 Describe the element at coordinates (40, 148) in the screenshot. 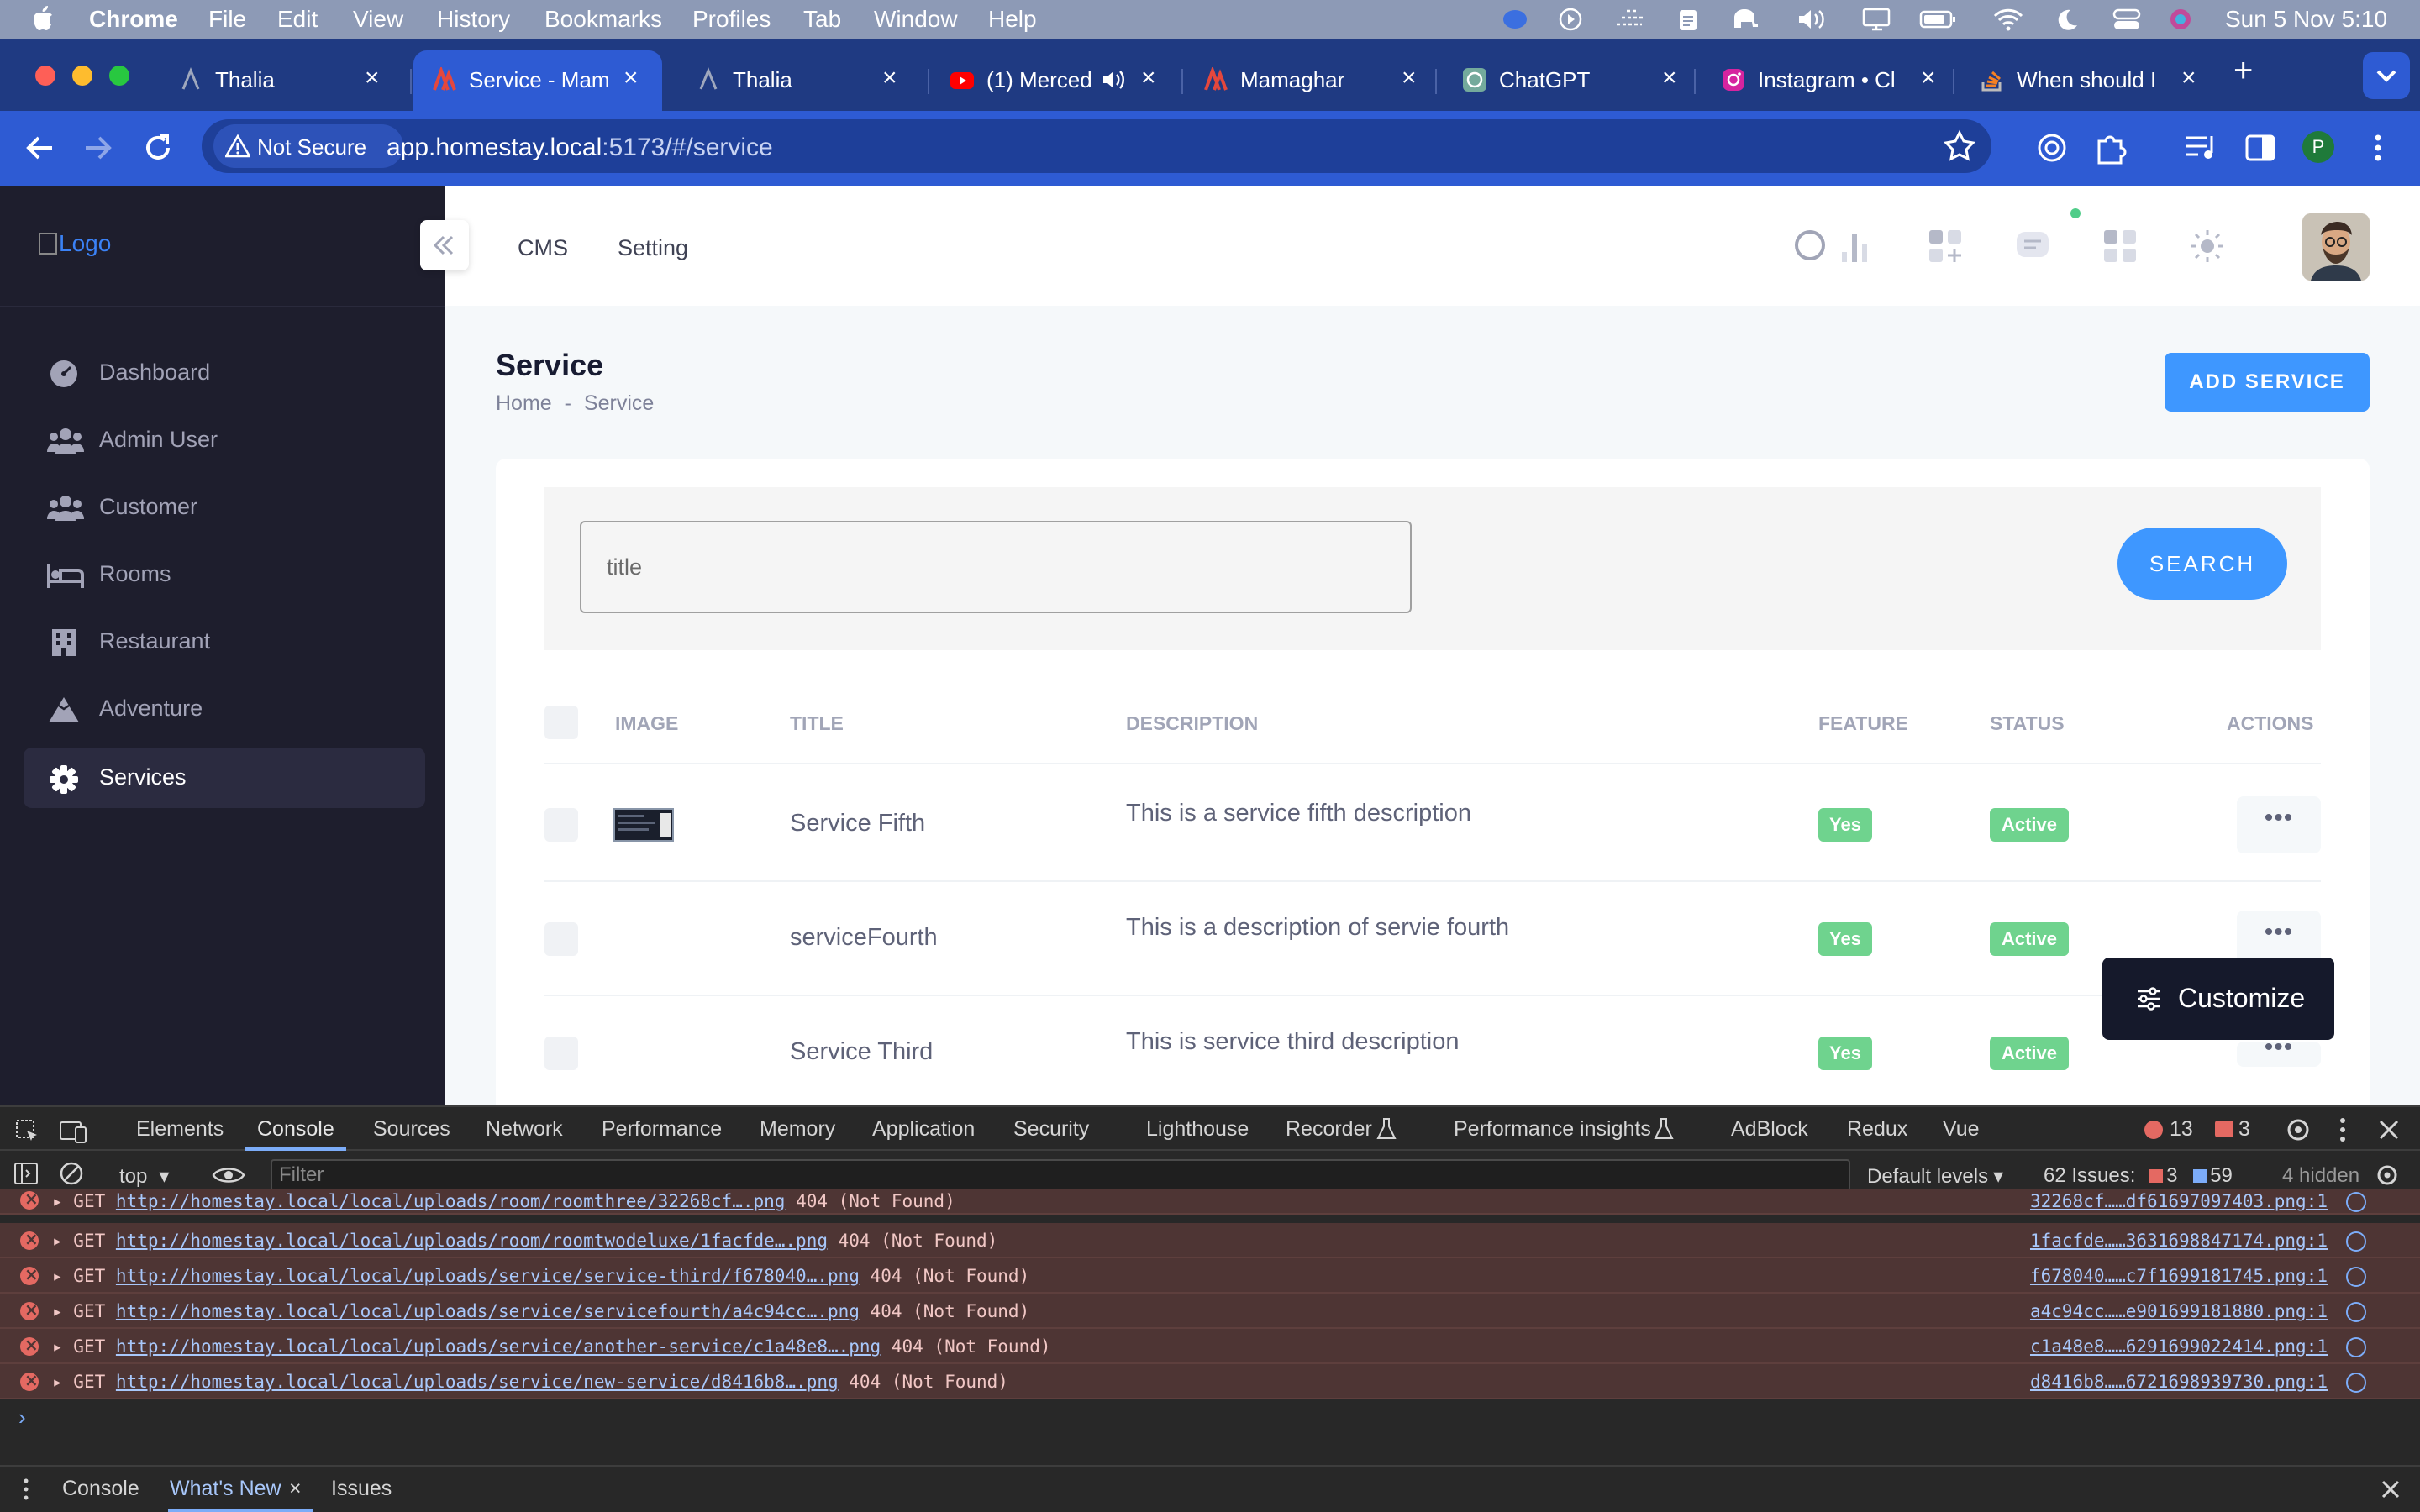

I see `back-arrow-icon` at that location.